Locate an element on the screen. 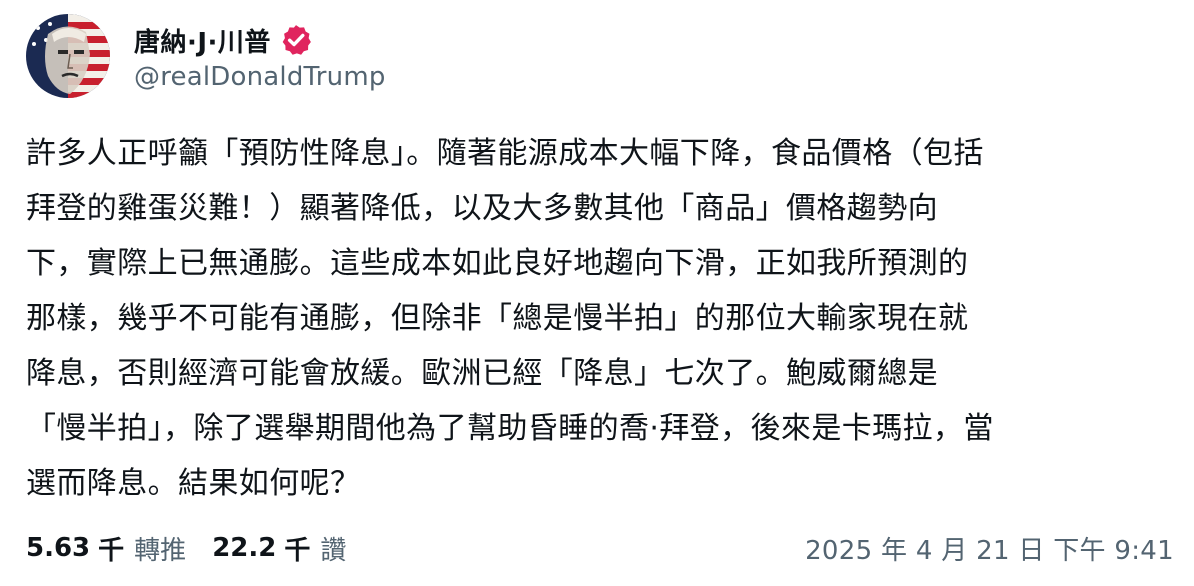 The height and width of the screenshot is (586, 1194). avatar-image is located at coordinates (68, 56).